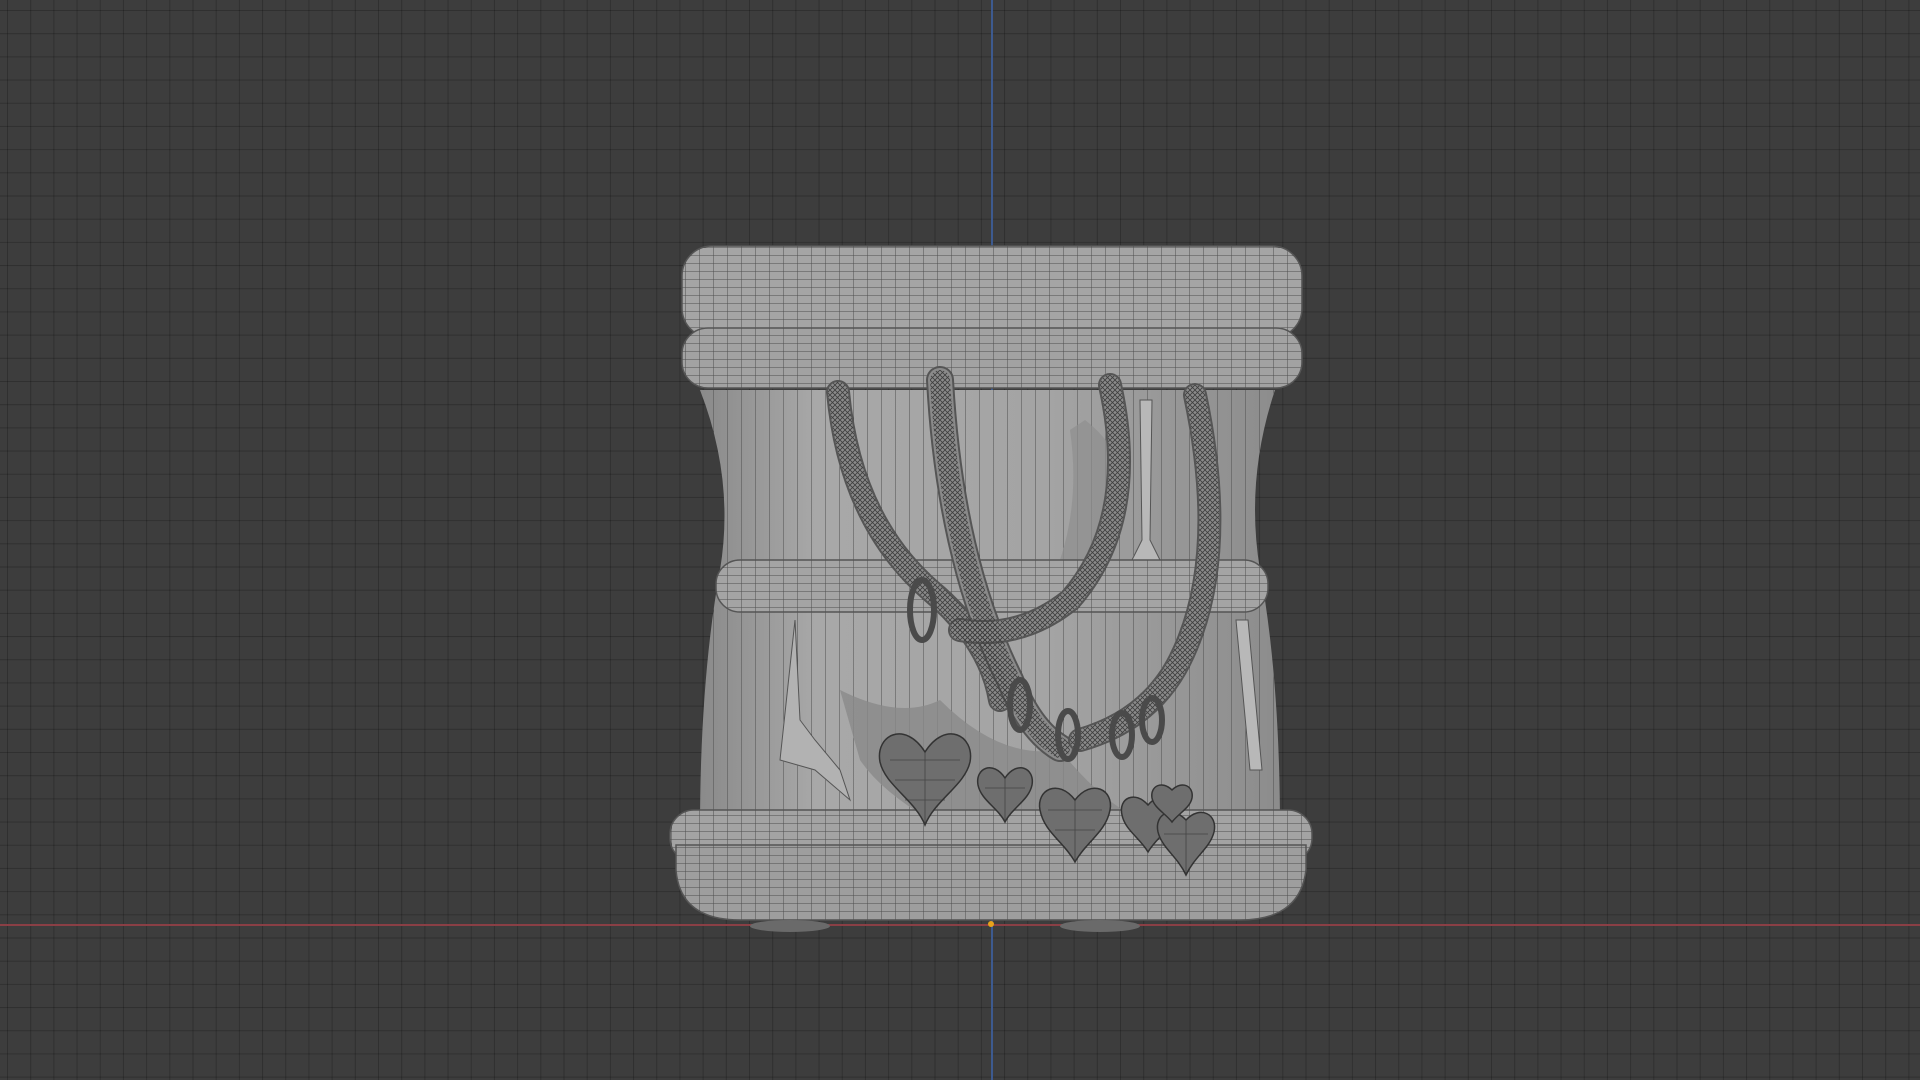 The width and height of the screenshot is (1920, 1080). I want to click on origin-point-icon, so click(991, 924).